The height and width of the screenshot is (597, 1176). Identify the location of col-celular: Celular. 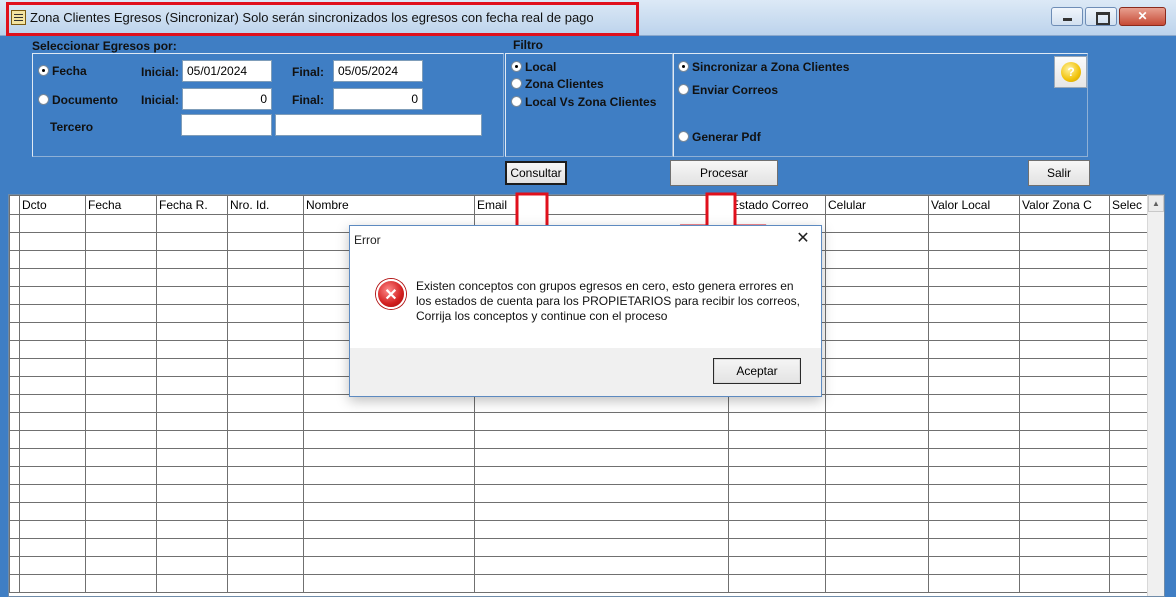
(877, 205).